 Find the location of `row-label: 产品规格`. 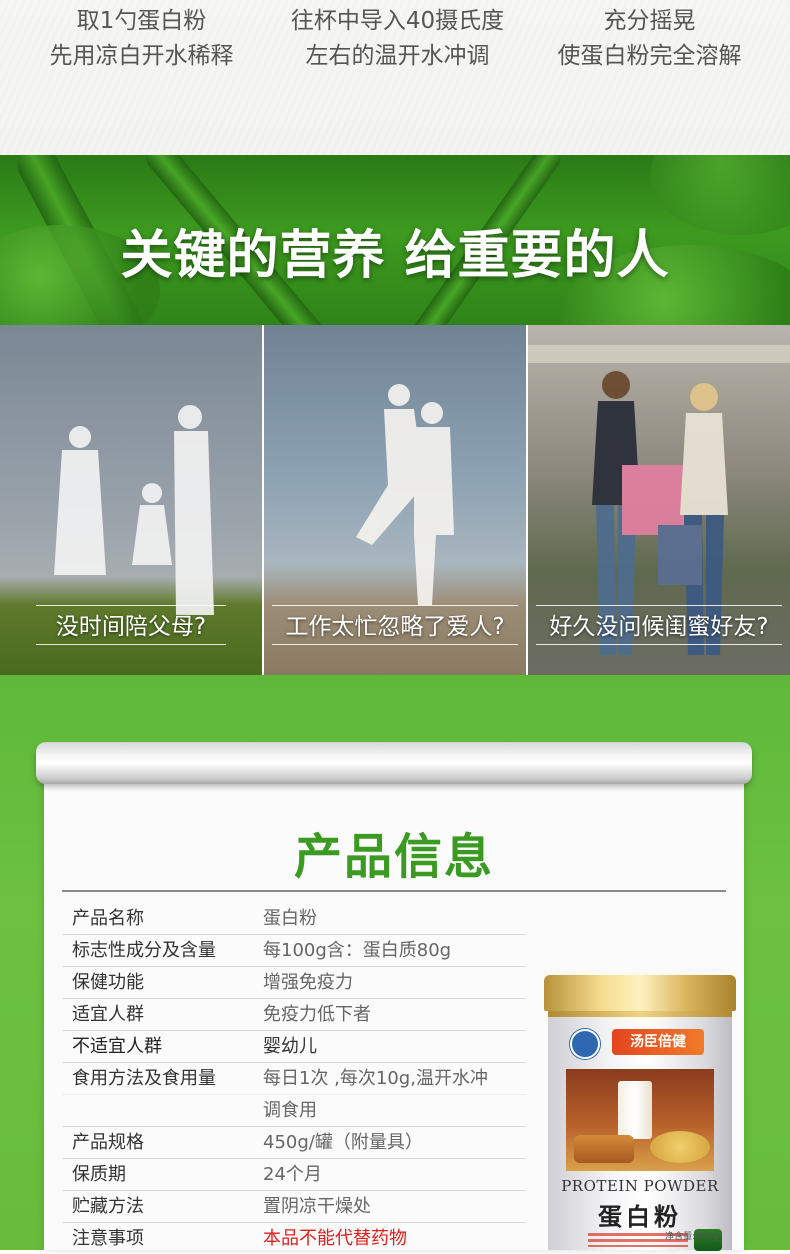

row-label: 产品规格 is located at coordinates (108, 1142).